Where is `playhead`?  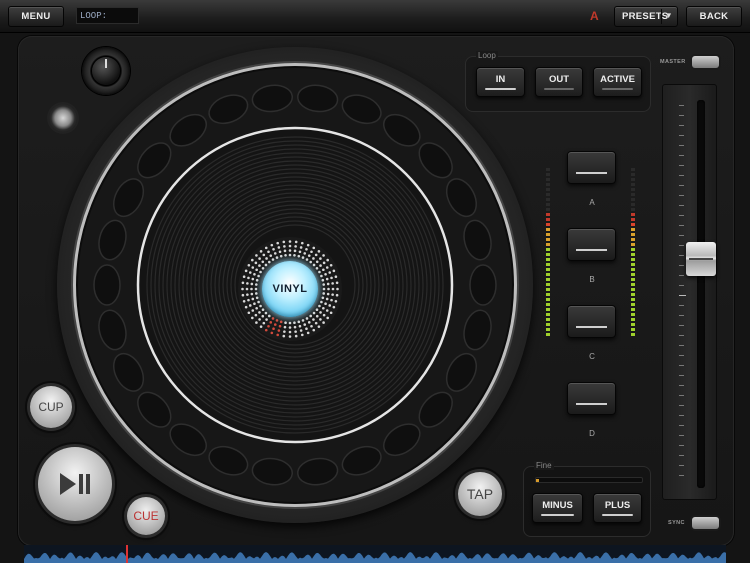 playhead is located at coordinates (127, 554).